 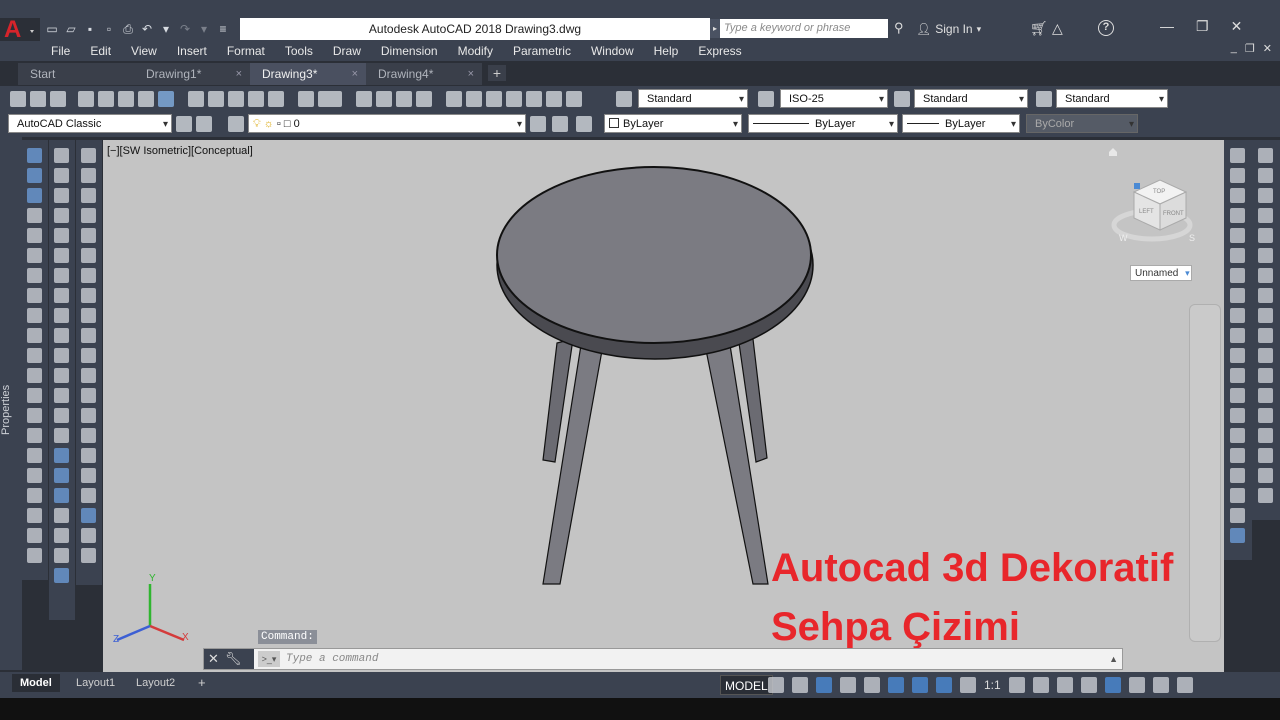 I want to click on ellipse-icon, so click(x=1237, y=335).